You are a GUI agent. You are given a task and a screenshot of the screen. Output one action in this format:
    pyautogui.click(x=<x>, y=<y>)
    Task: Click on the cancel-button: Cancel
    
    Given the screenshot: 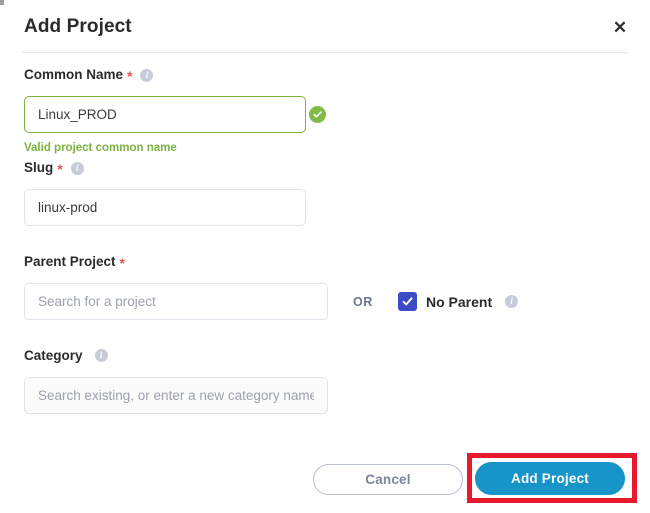 What is the action you would take?
    pyautogui.click(x=388, y=479)
    